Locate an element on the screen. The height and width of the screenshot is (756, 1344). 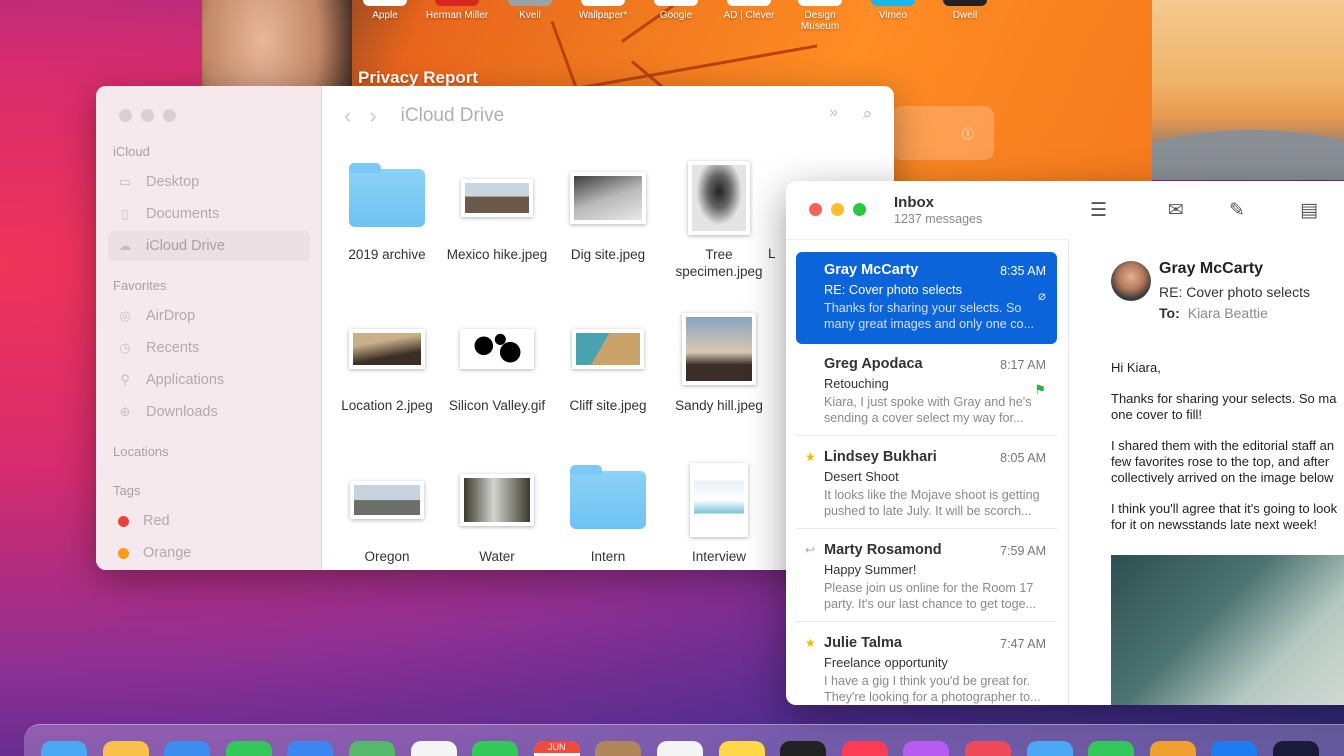
window-controls is located at coordinates (837, 209).